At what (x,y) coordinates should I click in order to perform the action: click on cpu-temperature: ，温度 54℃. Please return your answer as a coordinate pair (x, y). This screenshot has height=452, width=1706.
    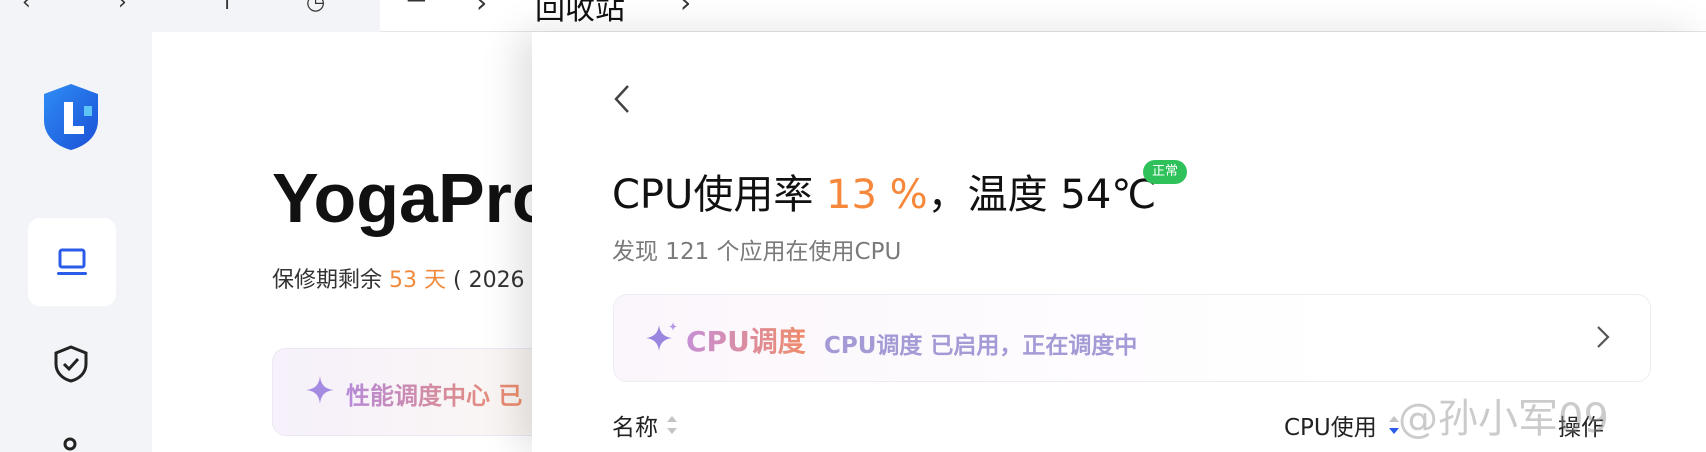
    Looking at the image, I should click on (1042, 195).